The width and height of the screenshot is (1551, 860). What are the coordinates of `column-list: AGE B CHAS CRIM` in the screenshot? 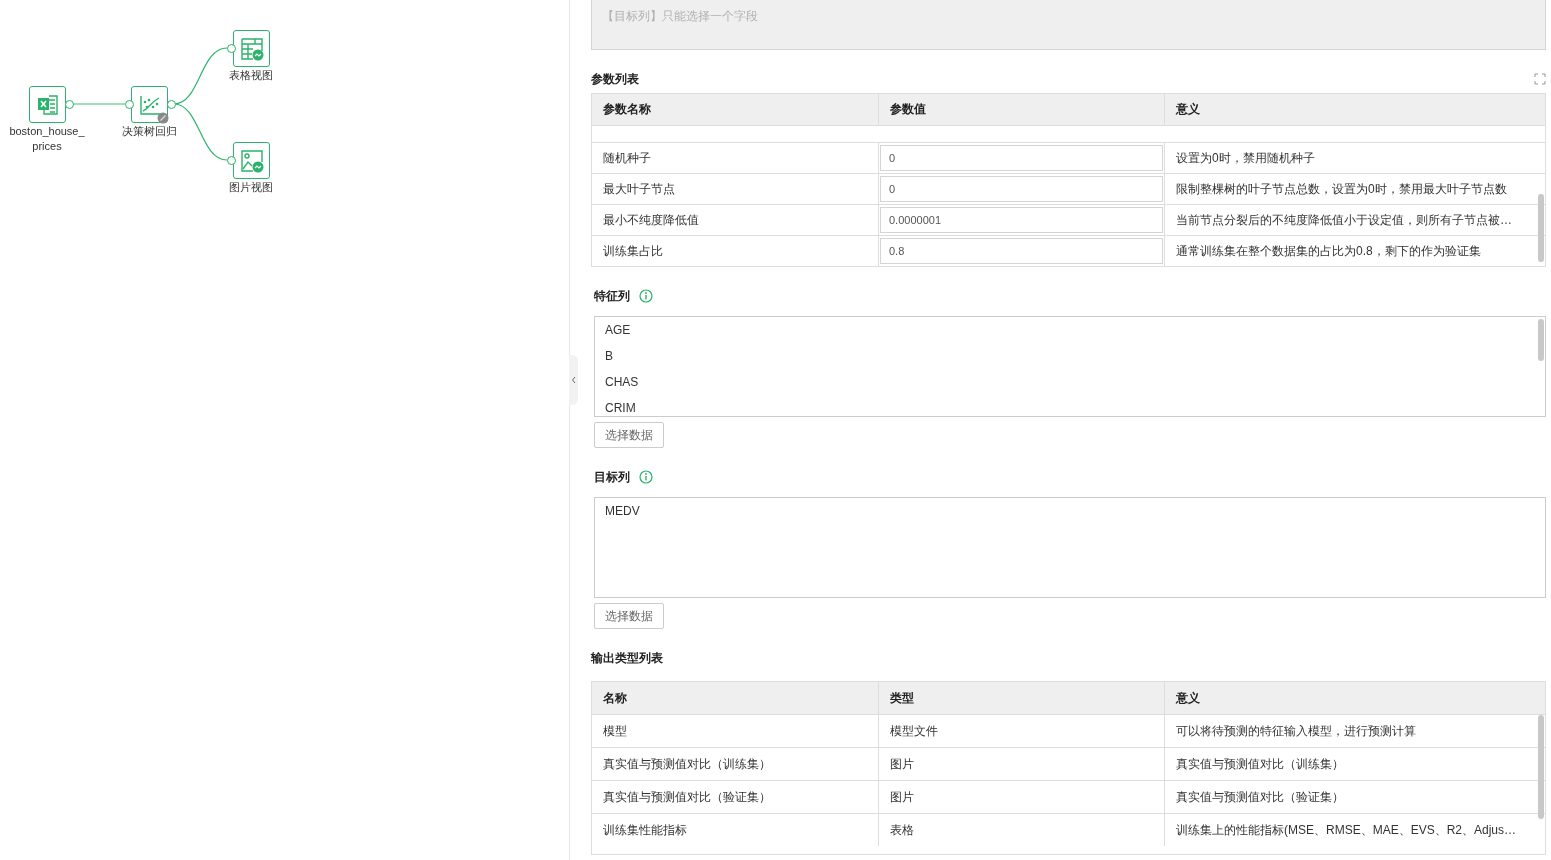 It's located at (1070, 366).